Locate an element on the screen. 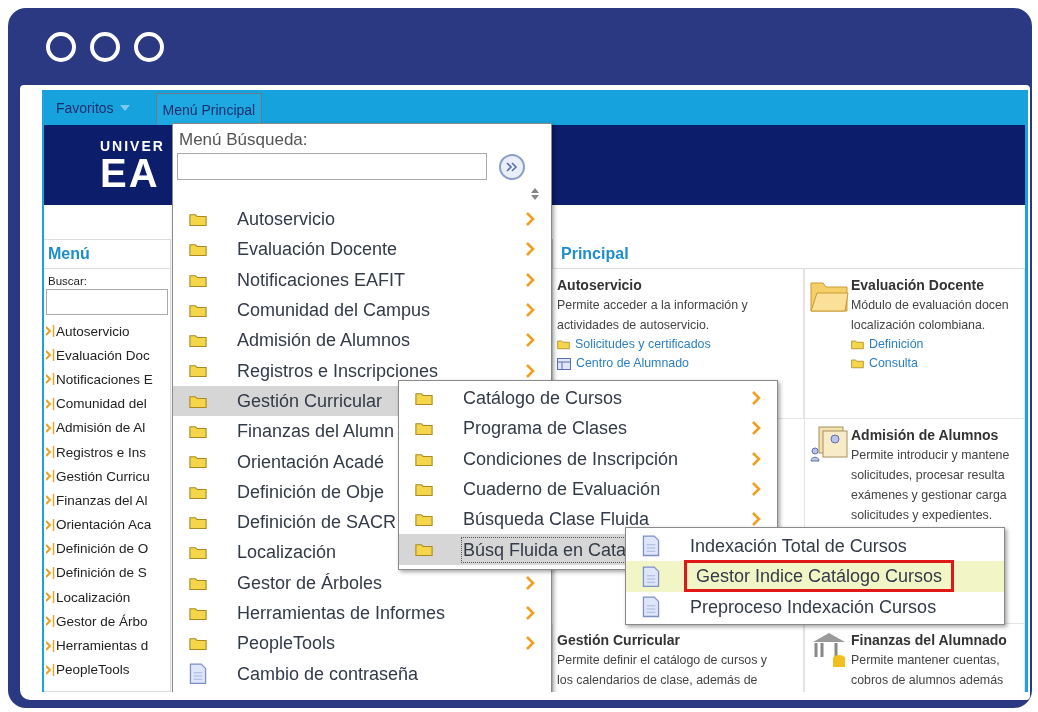 The image size is (1038, 712). sidebar-link: Registros e Ins is located at coordinates (101, 452).